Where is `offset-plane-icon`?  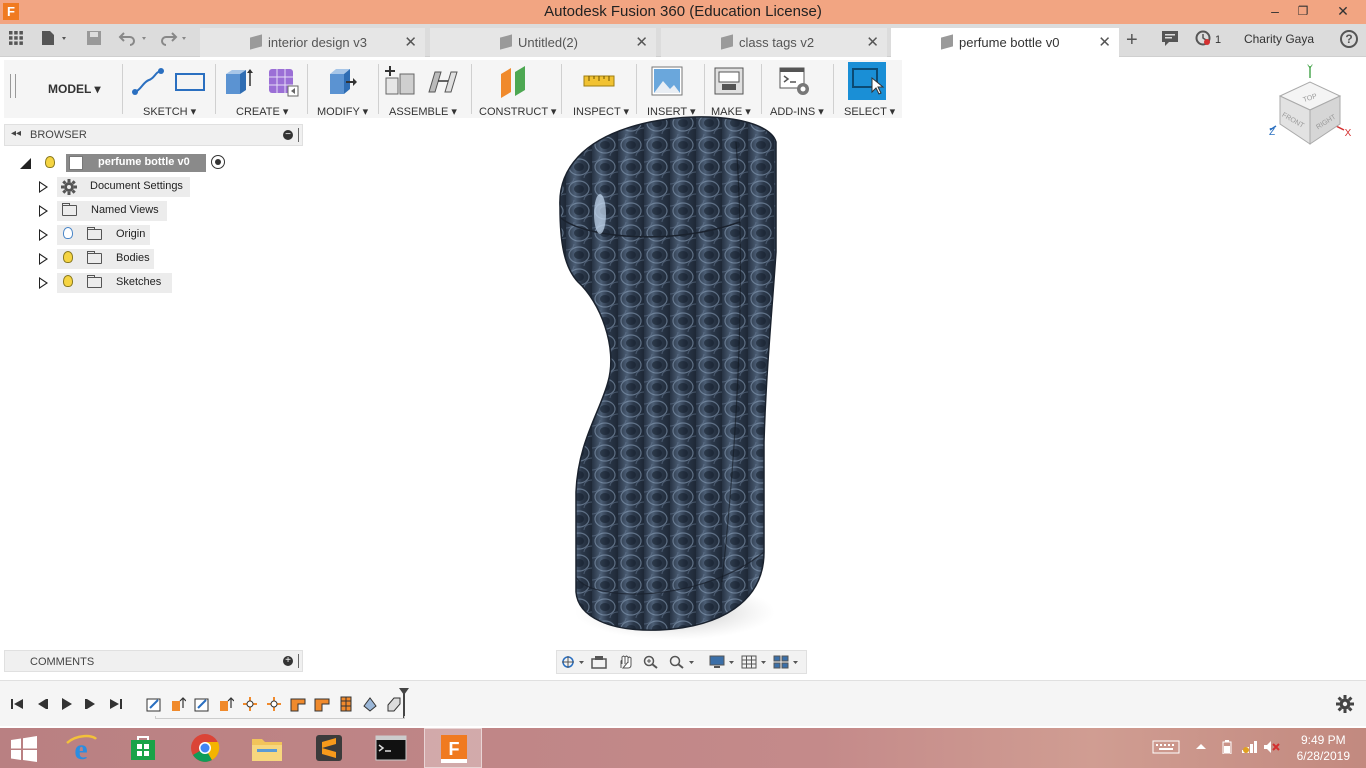
offset-plane-icon is located at coordinates (515, 81).